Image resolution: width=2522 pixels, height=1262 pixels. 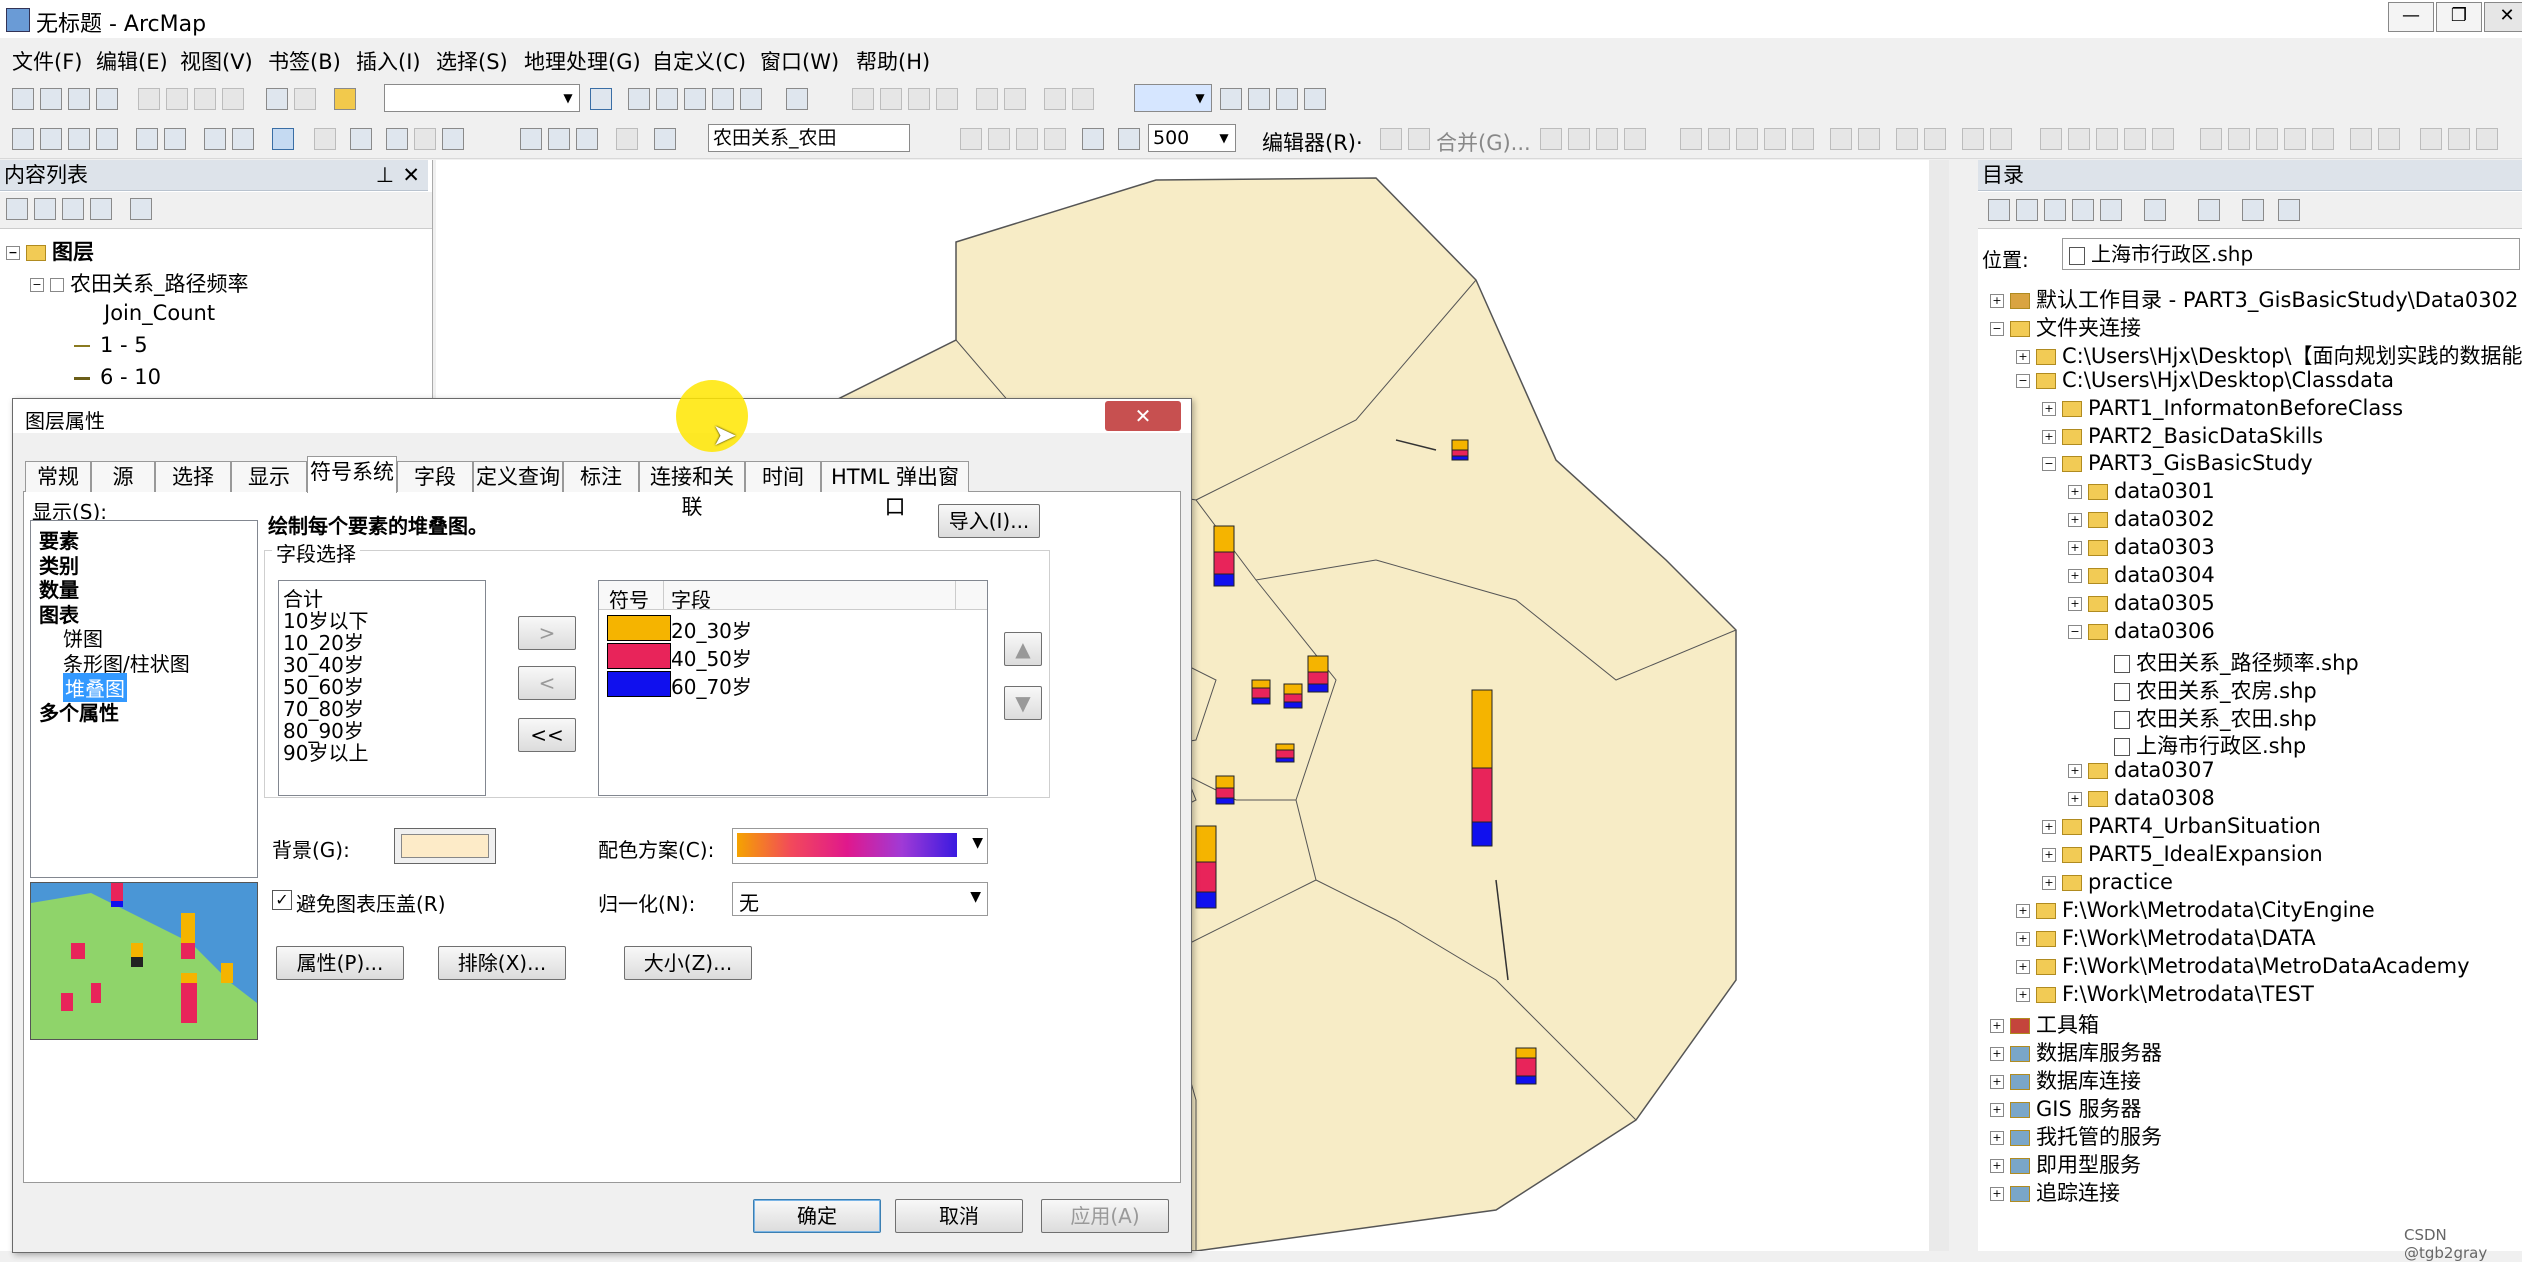 What do you see at coordinates (2083, 210) in the screenshot?
I see `home-icon` at bounding box center [2083, 210].